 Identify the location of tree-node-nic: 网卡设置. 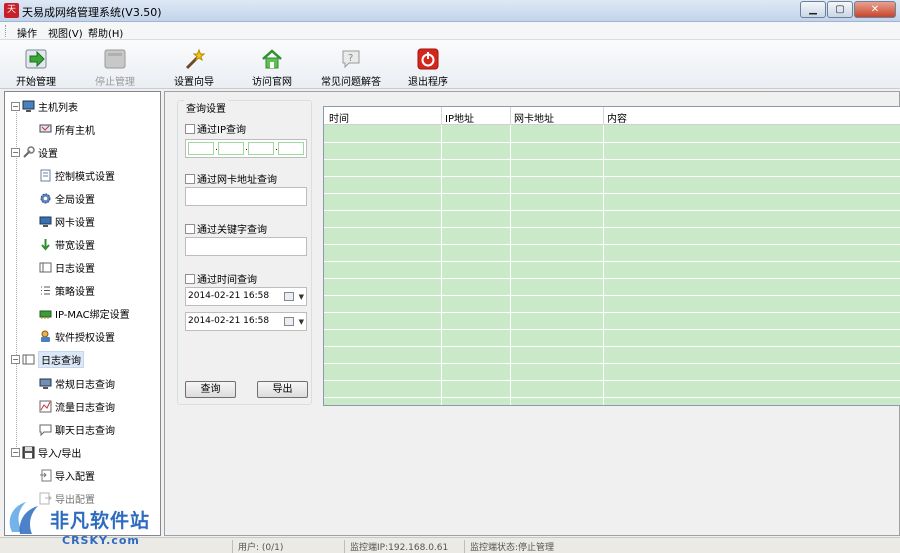
(67, 221).